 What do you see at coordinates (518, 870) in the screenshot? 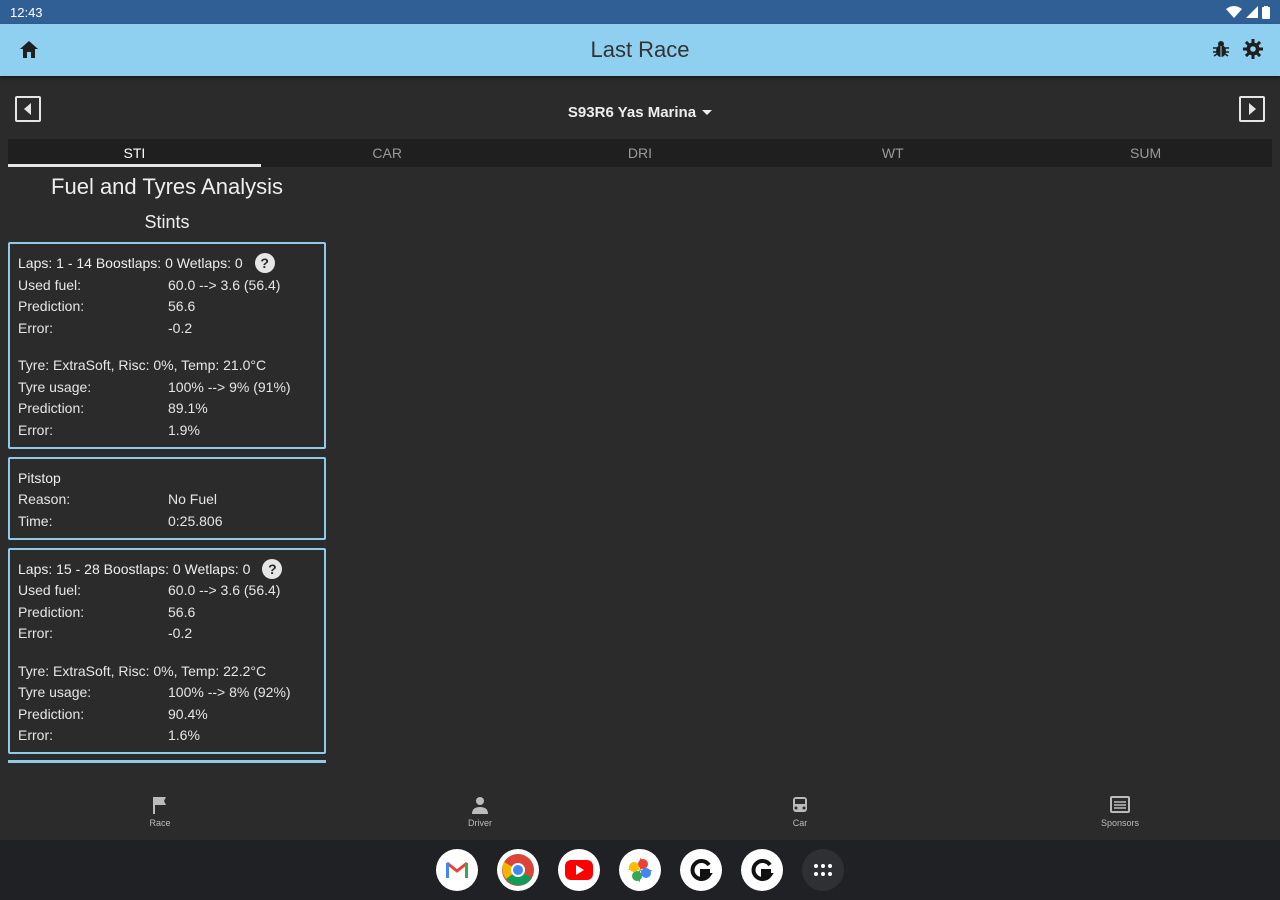
I see `chrome-icon` at bounding box center [518, 870].